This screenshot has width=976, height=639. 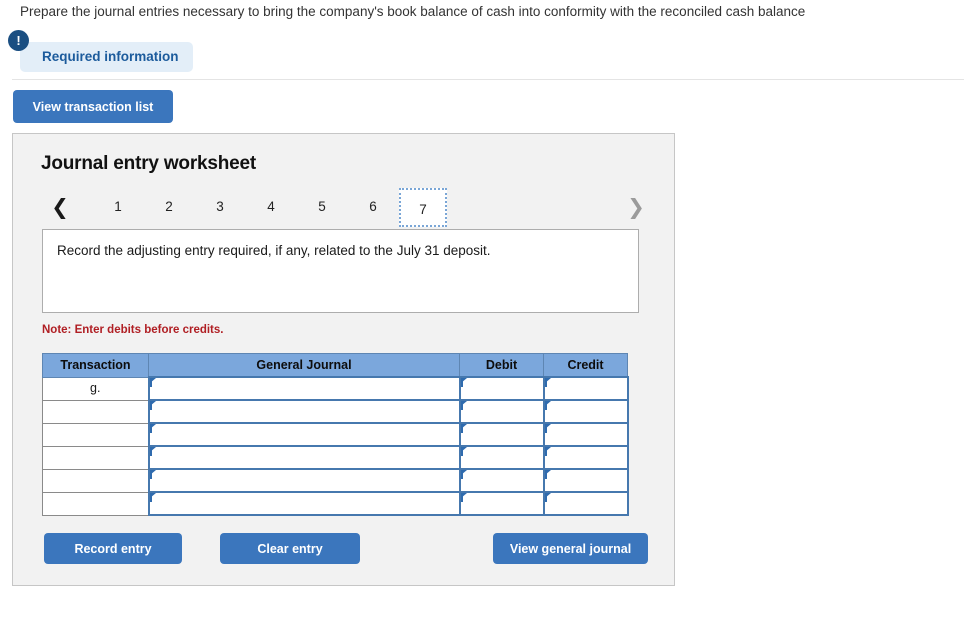 What do you see at coordinates (93, 106) in the screenshot?
I see `view-transaction-list-button: View transaction list` at bounding box center [93, 106].